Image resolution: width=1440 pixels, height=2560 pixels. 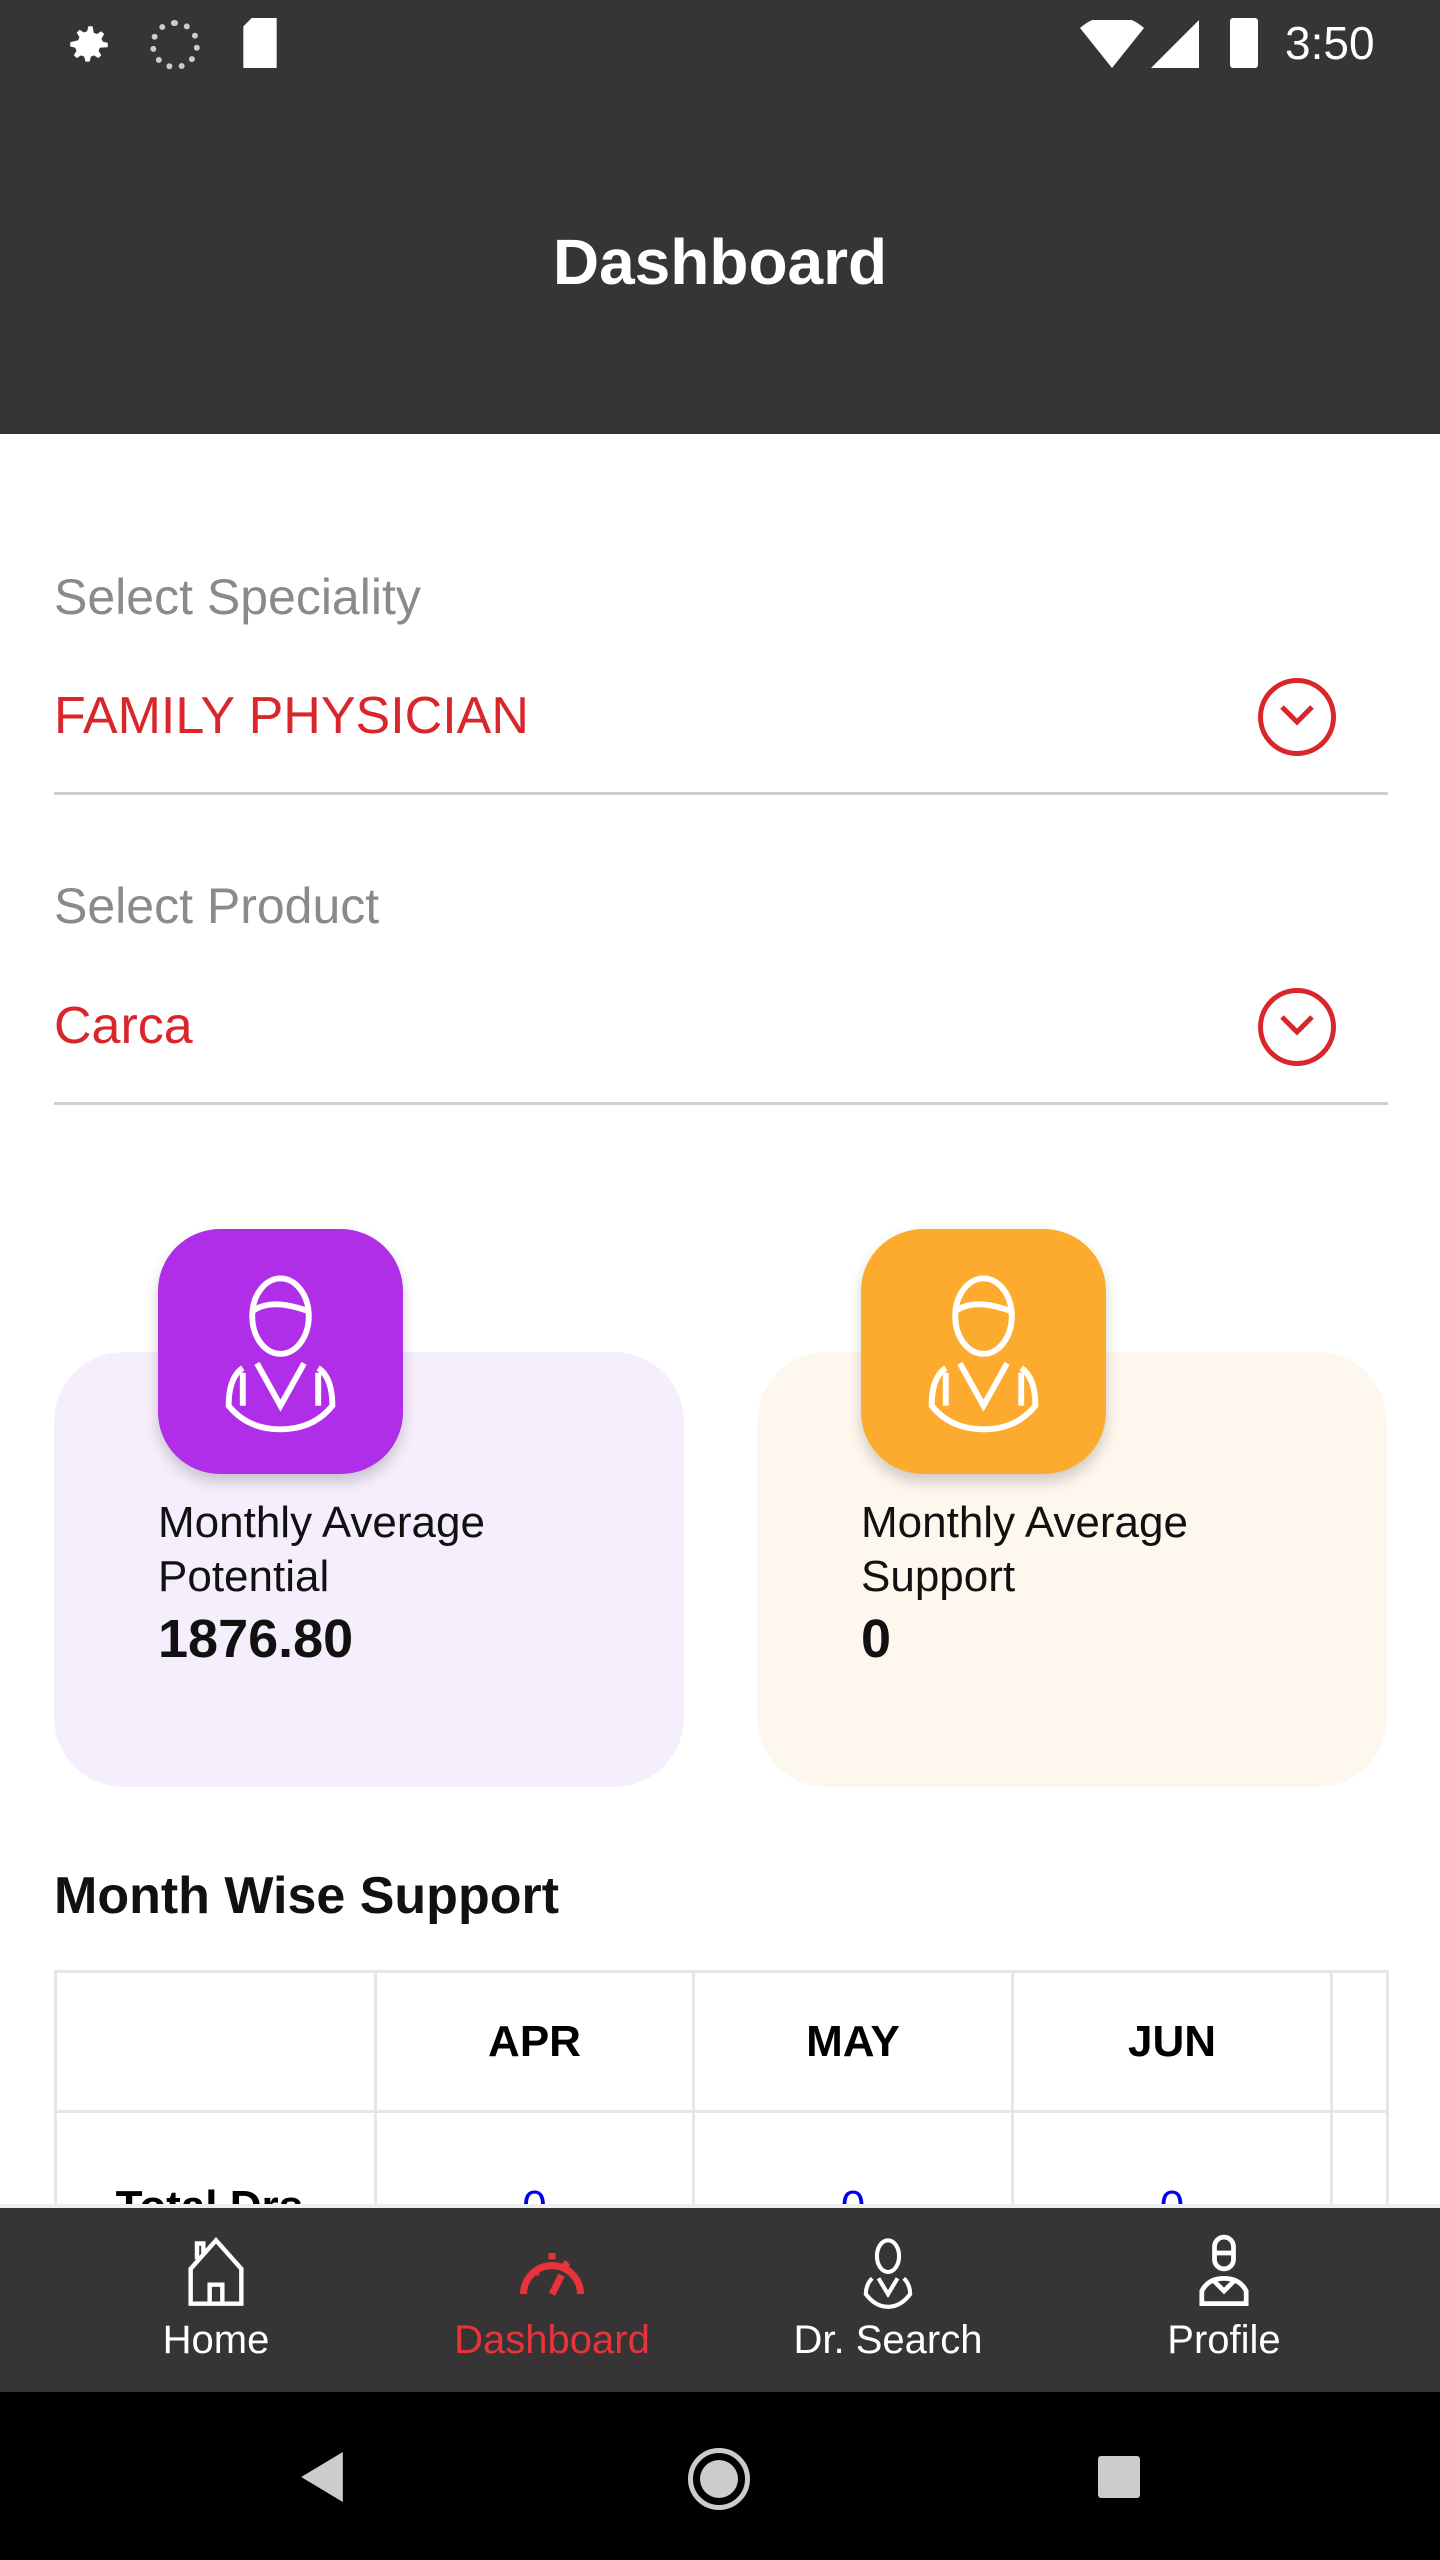 I want to click on home-button, so click(x=719, y=2479).